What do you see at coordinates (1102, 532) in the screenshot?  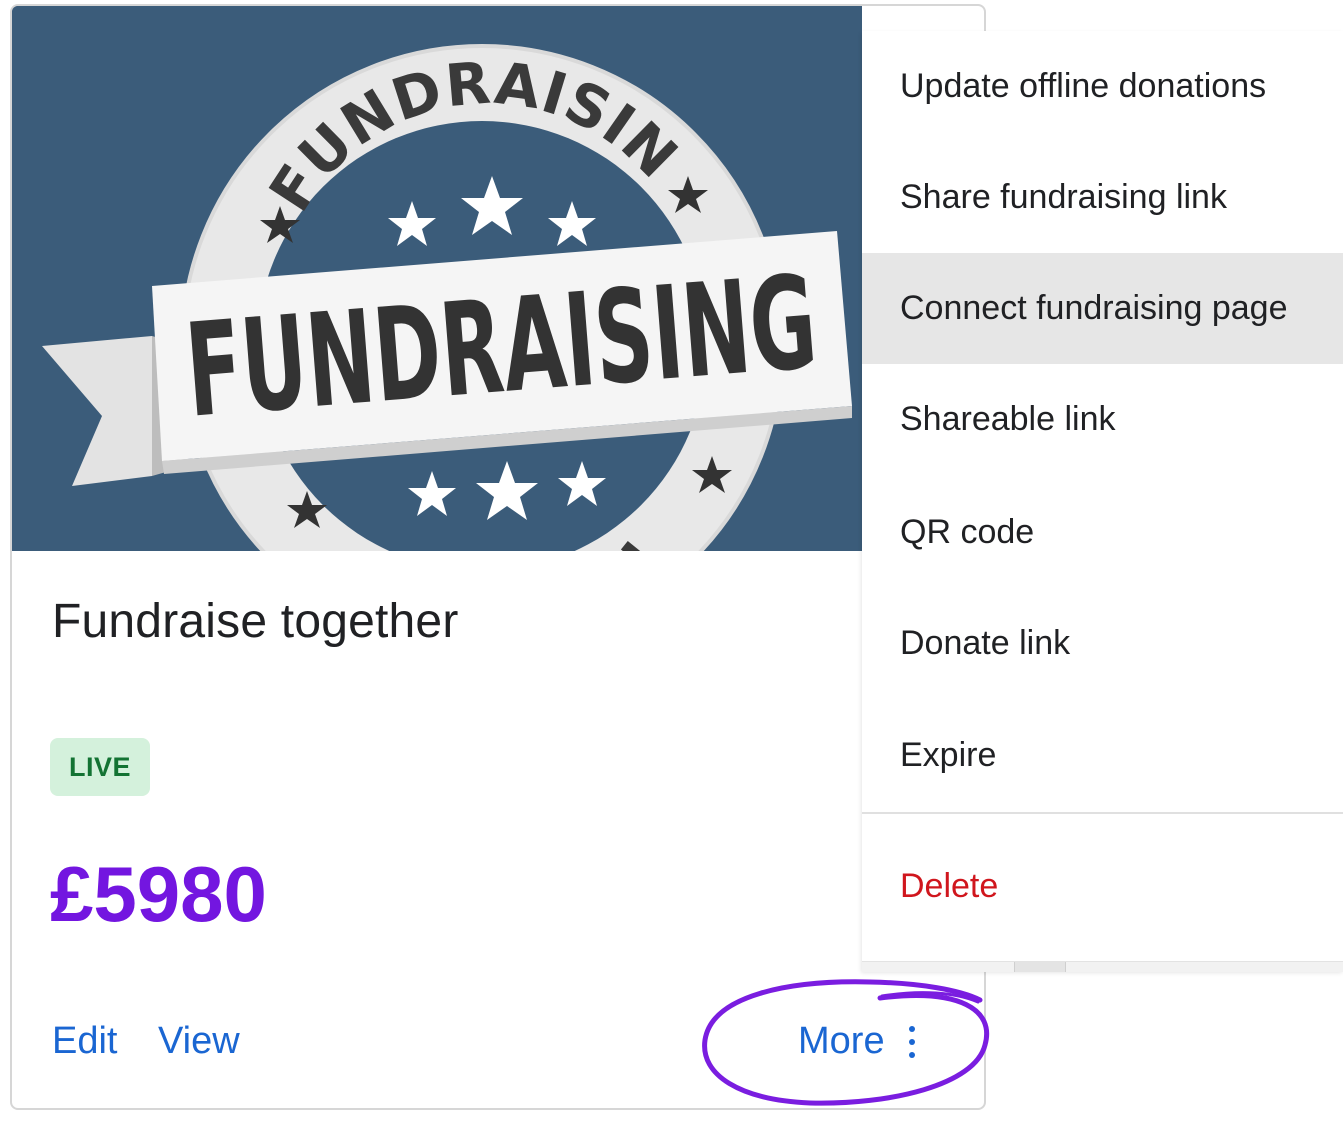 I see `menu-item-qr-code: QR code` at bounding box center [1102, 532].